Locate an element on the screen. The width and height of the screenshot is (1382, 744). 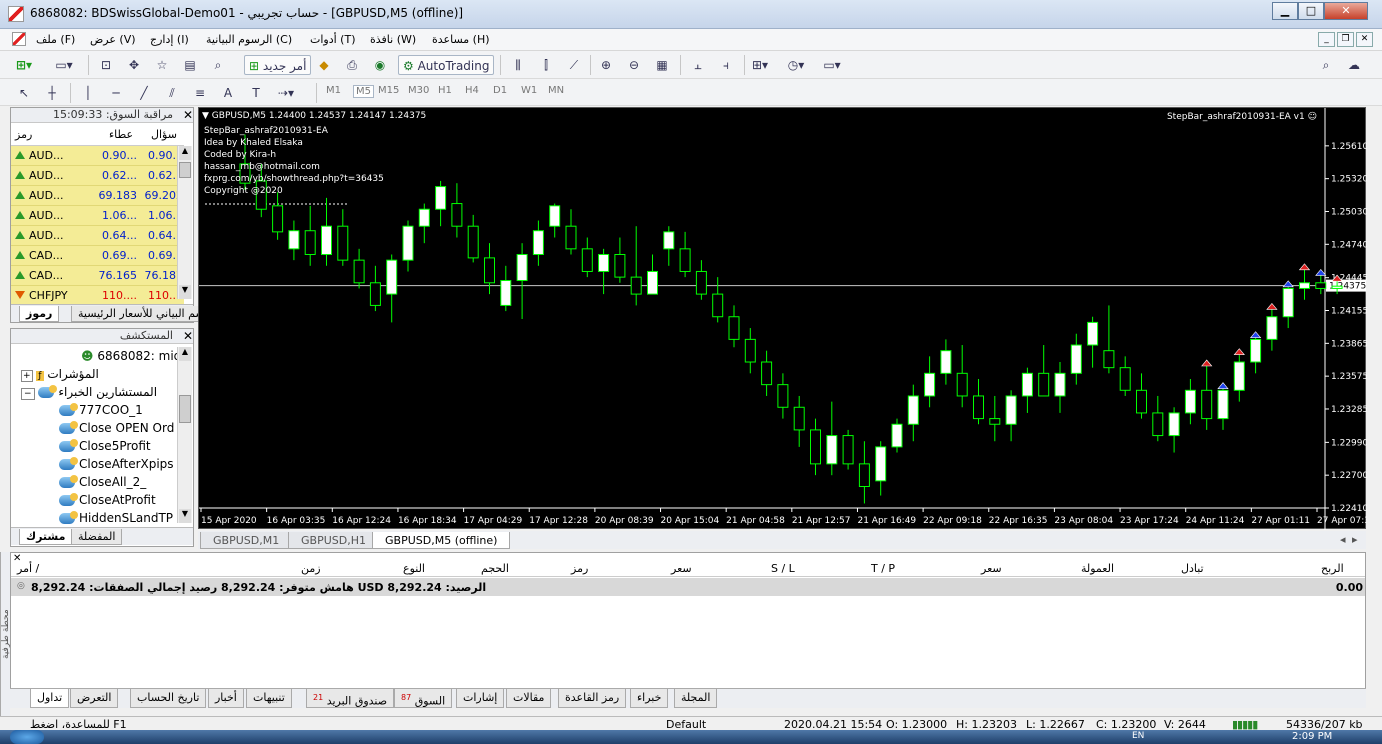
menu-view: عرض (V) is located at coordinates (113, 39).